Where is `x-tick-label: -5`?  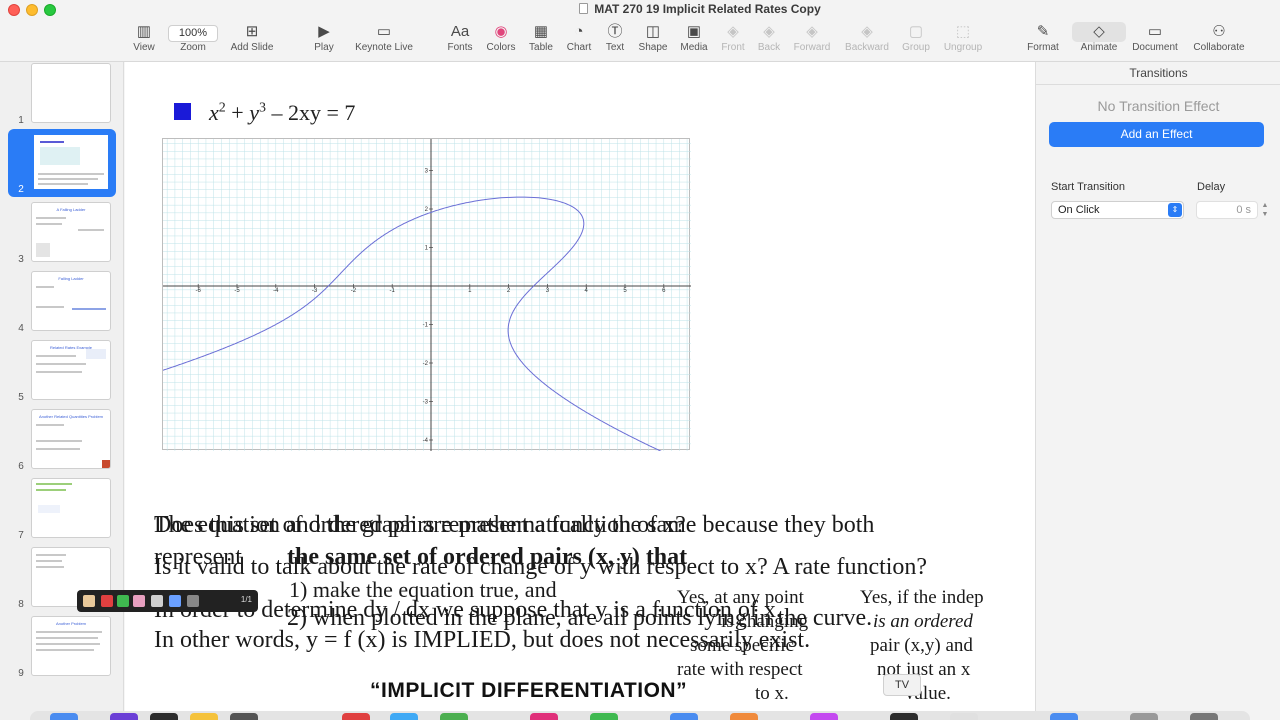 x-tick-label: -5 is located at coordinates (237, 291).